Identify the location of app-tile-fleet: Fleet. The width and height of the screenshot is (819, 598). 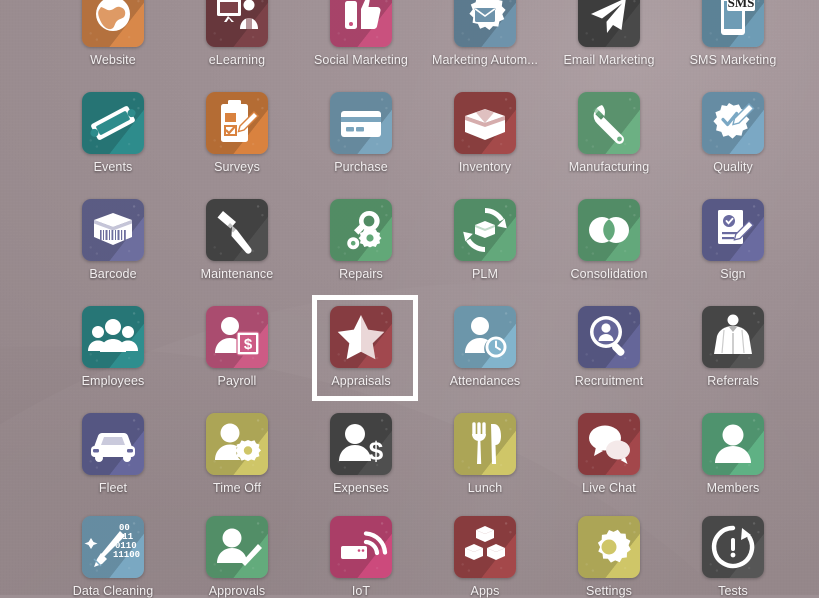
(113, 454).